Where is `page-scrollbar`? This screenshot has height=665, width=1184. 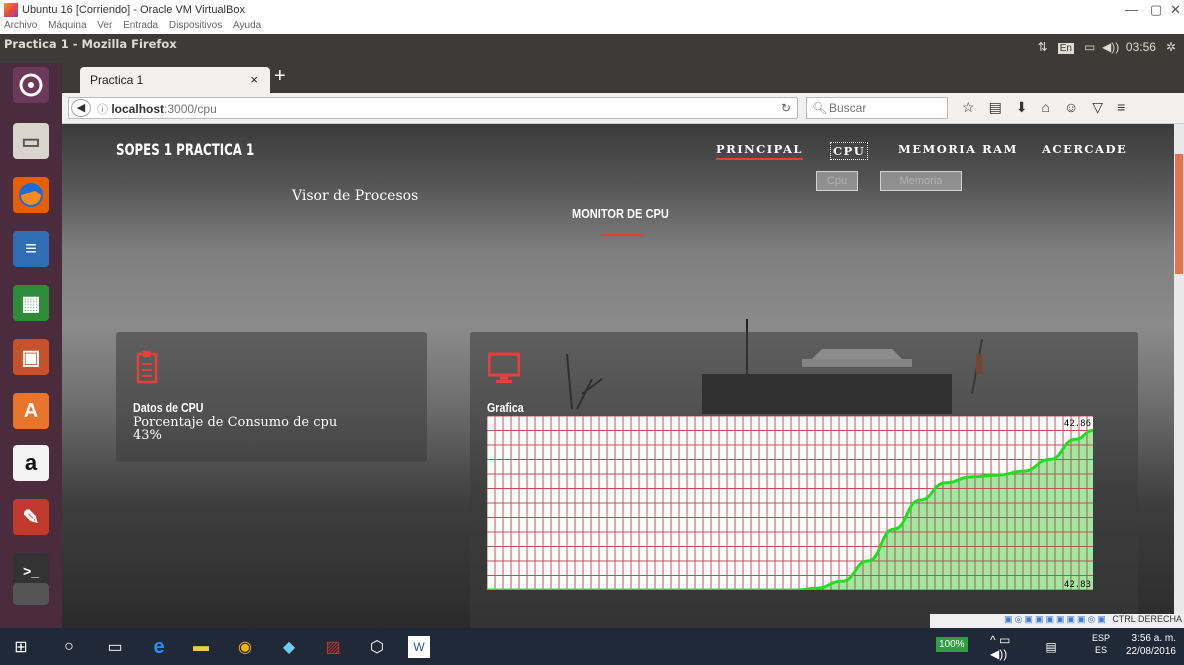
page-scrollbar is located at coordinates (1179, 376).